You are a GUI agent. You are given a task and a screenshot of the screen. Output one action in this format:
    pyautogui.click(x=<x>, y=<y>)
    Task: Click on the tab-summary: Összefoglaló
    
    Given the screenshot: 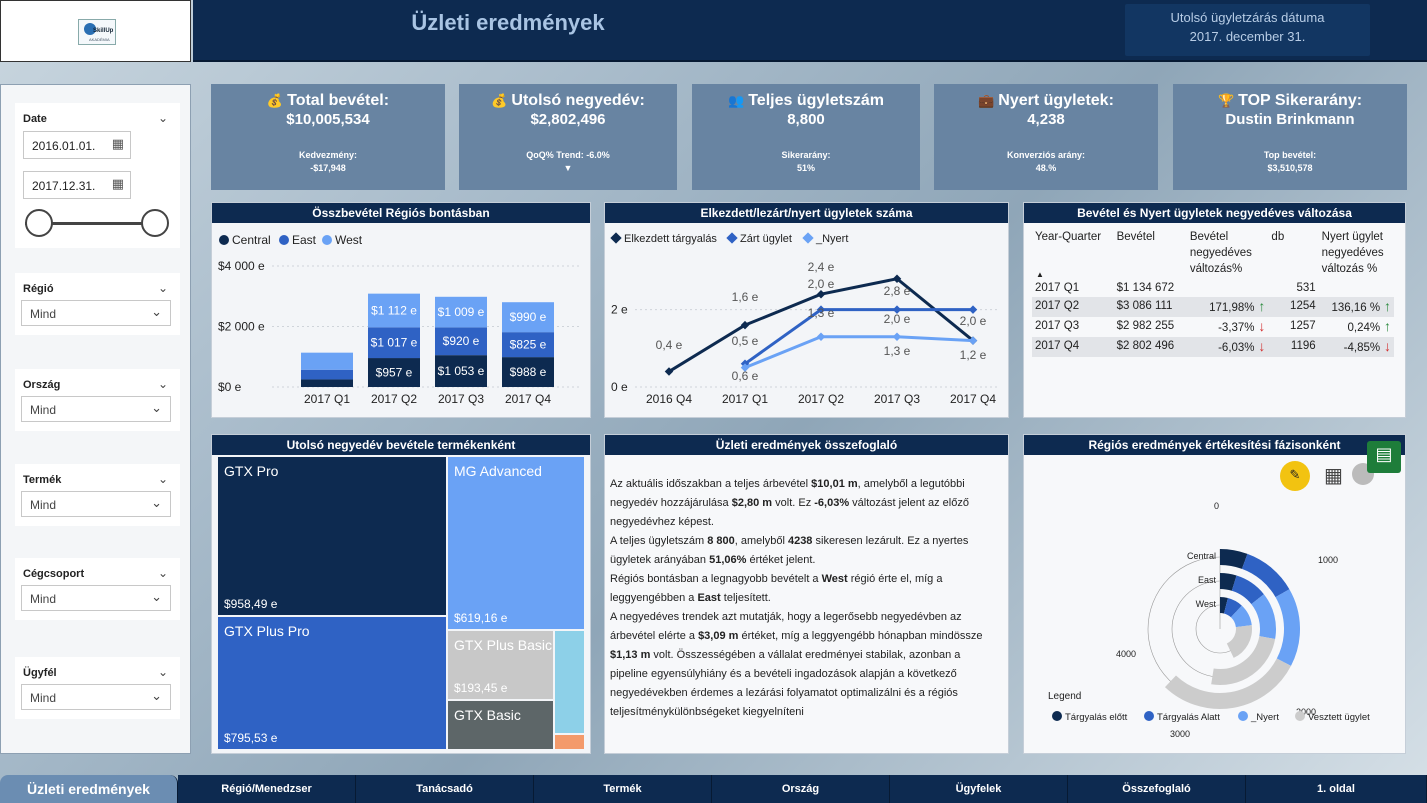 What is the action you would take?
    pyautogui.click(x=1157, y=789)
    